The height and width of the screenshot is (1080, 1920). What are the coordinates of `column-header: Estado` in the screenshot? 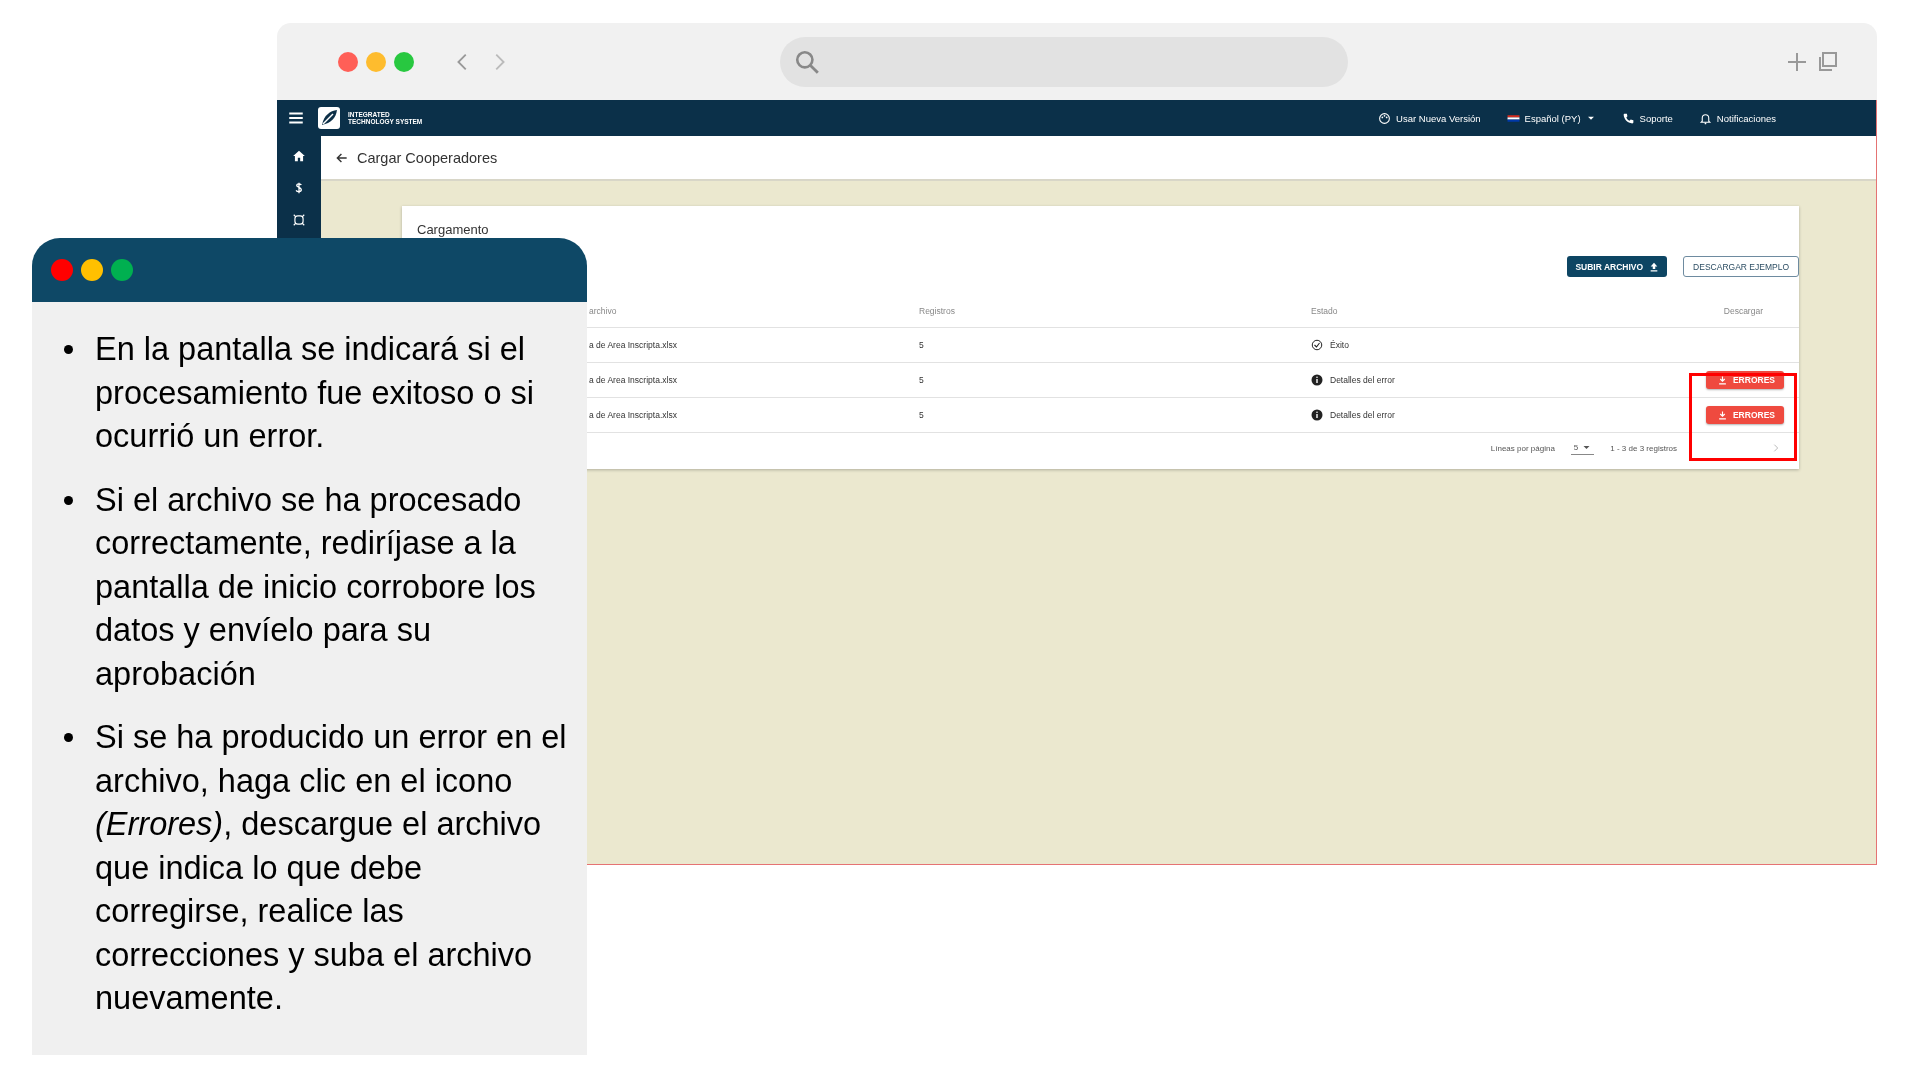 It's located at (1325, 311).